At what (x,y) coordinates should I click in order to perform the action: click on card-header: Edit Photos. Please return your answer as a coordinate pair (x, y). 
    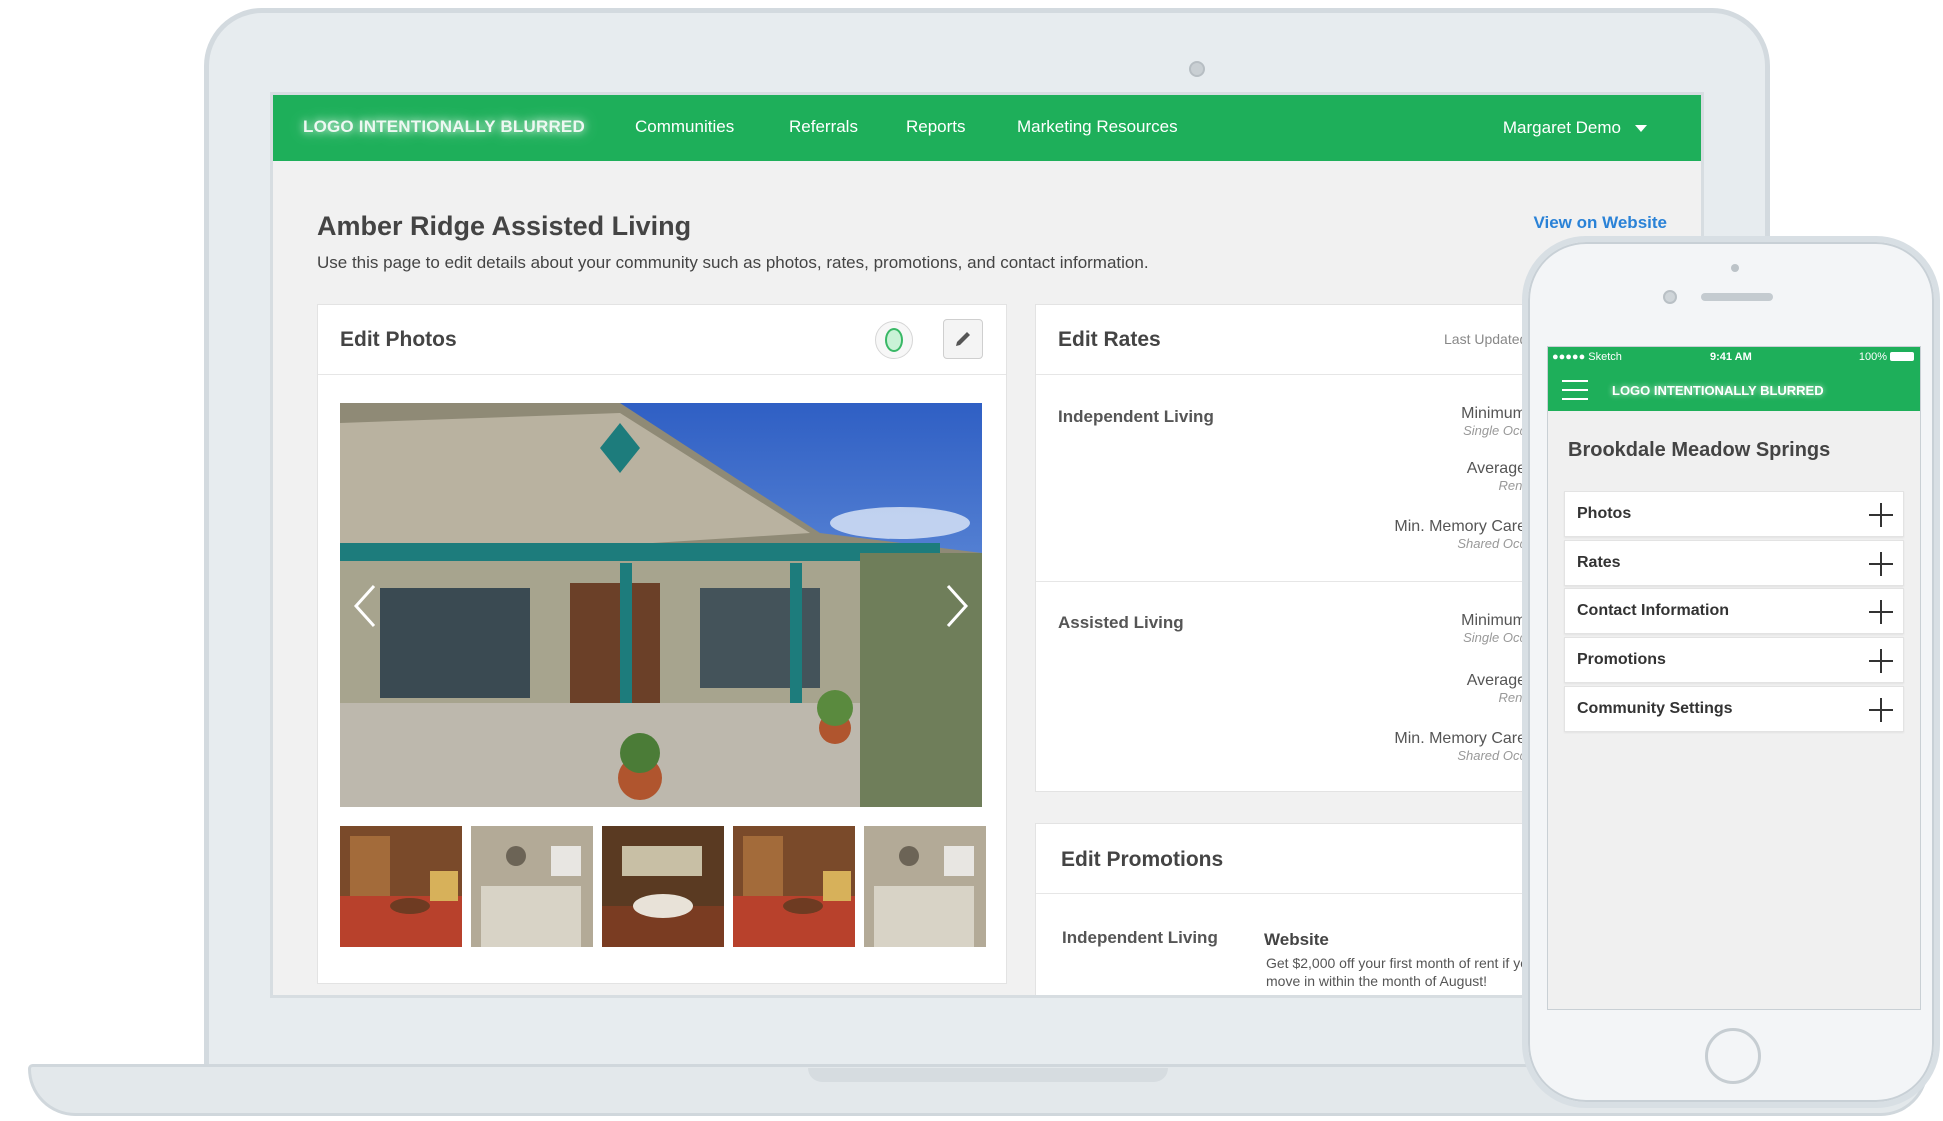
    Looking at the image, I should click on (662, 340).